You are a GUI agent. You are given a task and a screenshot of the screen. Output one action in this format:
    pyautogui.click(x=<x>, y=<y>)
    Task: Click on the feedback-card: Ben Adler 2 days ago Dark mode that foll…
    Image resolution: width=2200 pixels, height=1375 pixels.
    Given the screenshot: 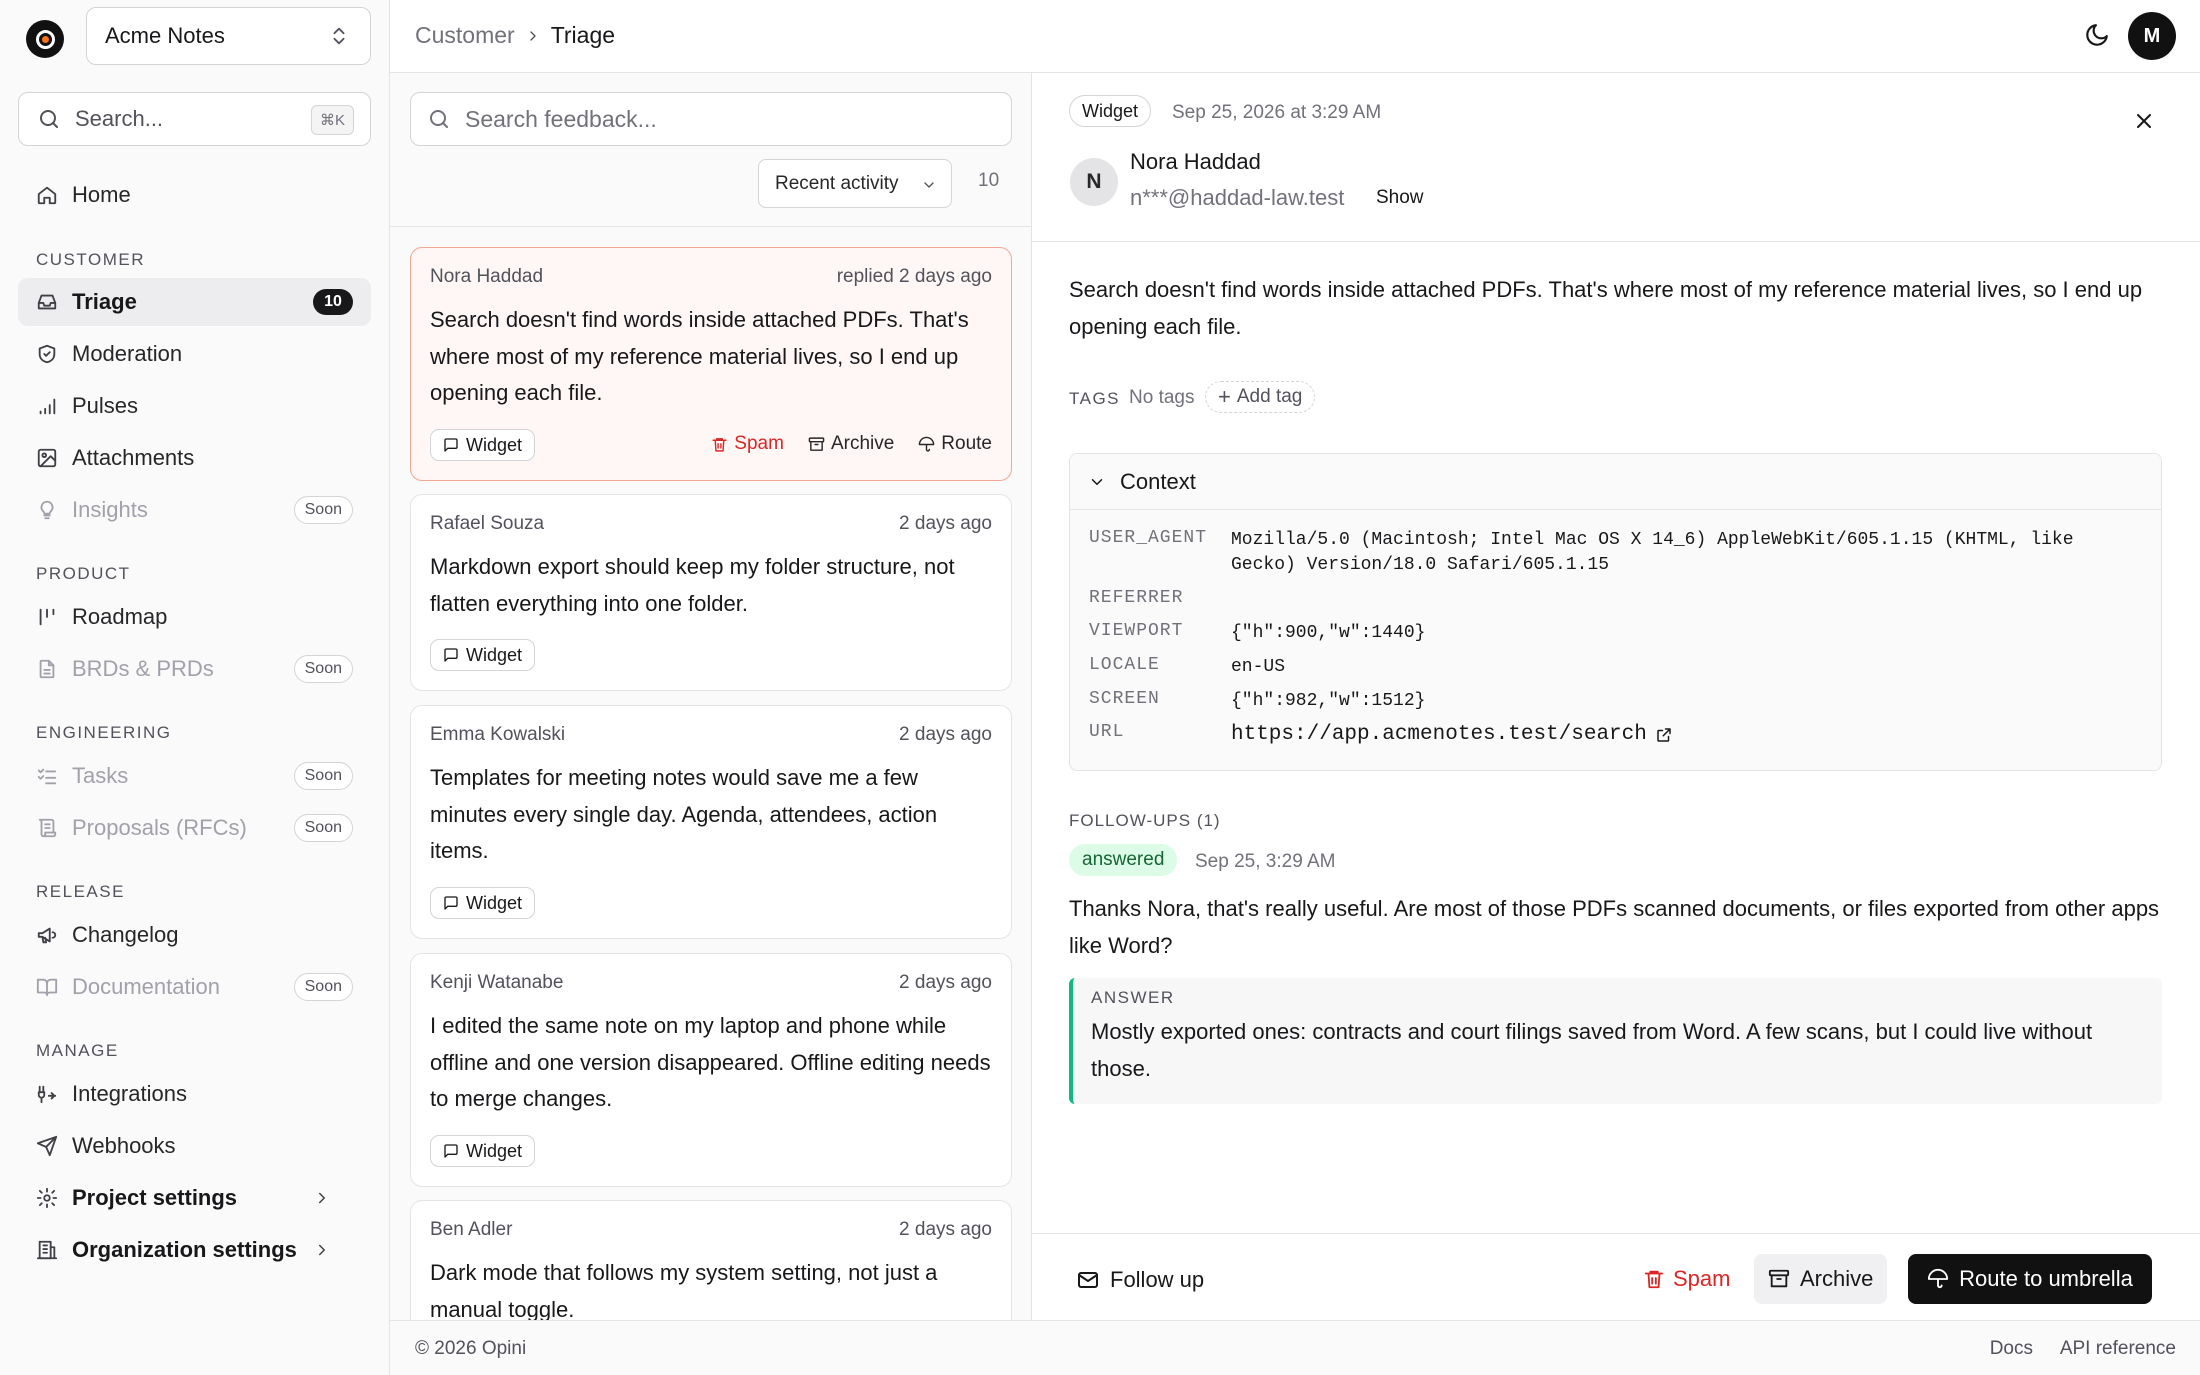 What is the action you would take?
    pyautogui.click(x=711, y=1260)
    